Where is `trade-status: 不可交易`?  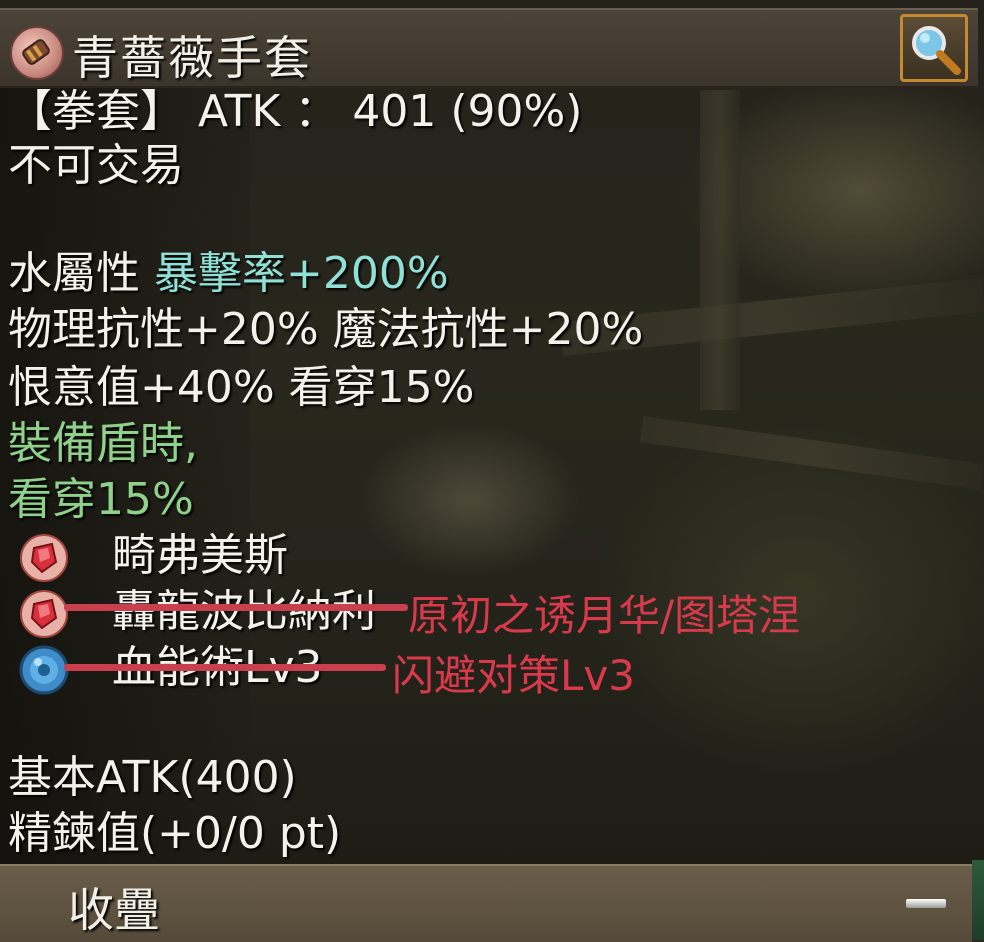
trade-status: 不可交易 is located at coordinates (96, 165).